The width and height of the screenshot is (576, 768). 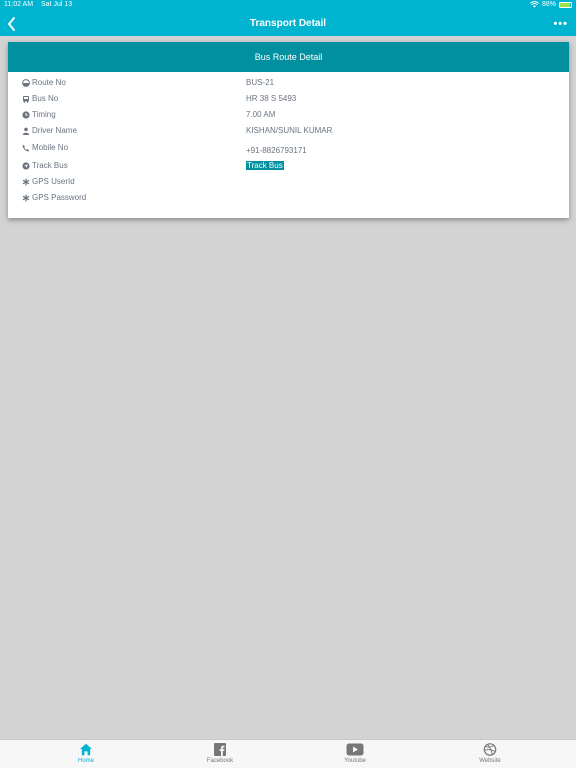 What do you see at coordinates (50, 165) in the screenshot?
I see `track-bus-label: Track Bus` at bounding box center [50, 165].